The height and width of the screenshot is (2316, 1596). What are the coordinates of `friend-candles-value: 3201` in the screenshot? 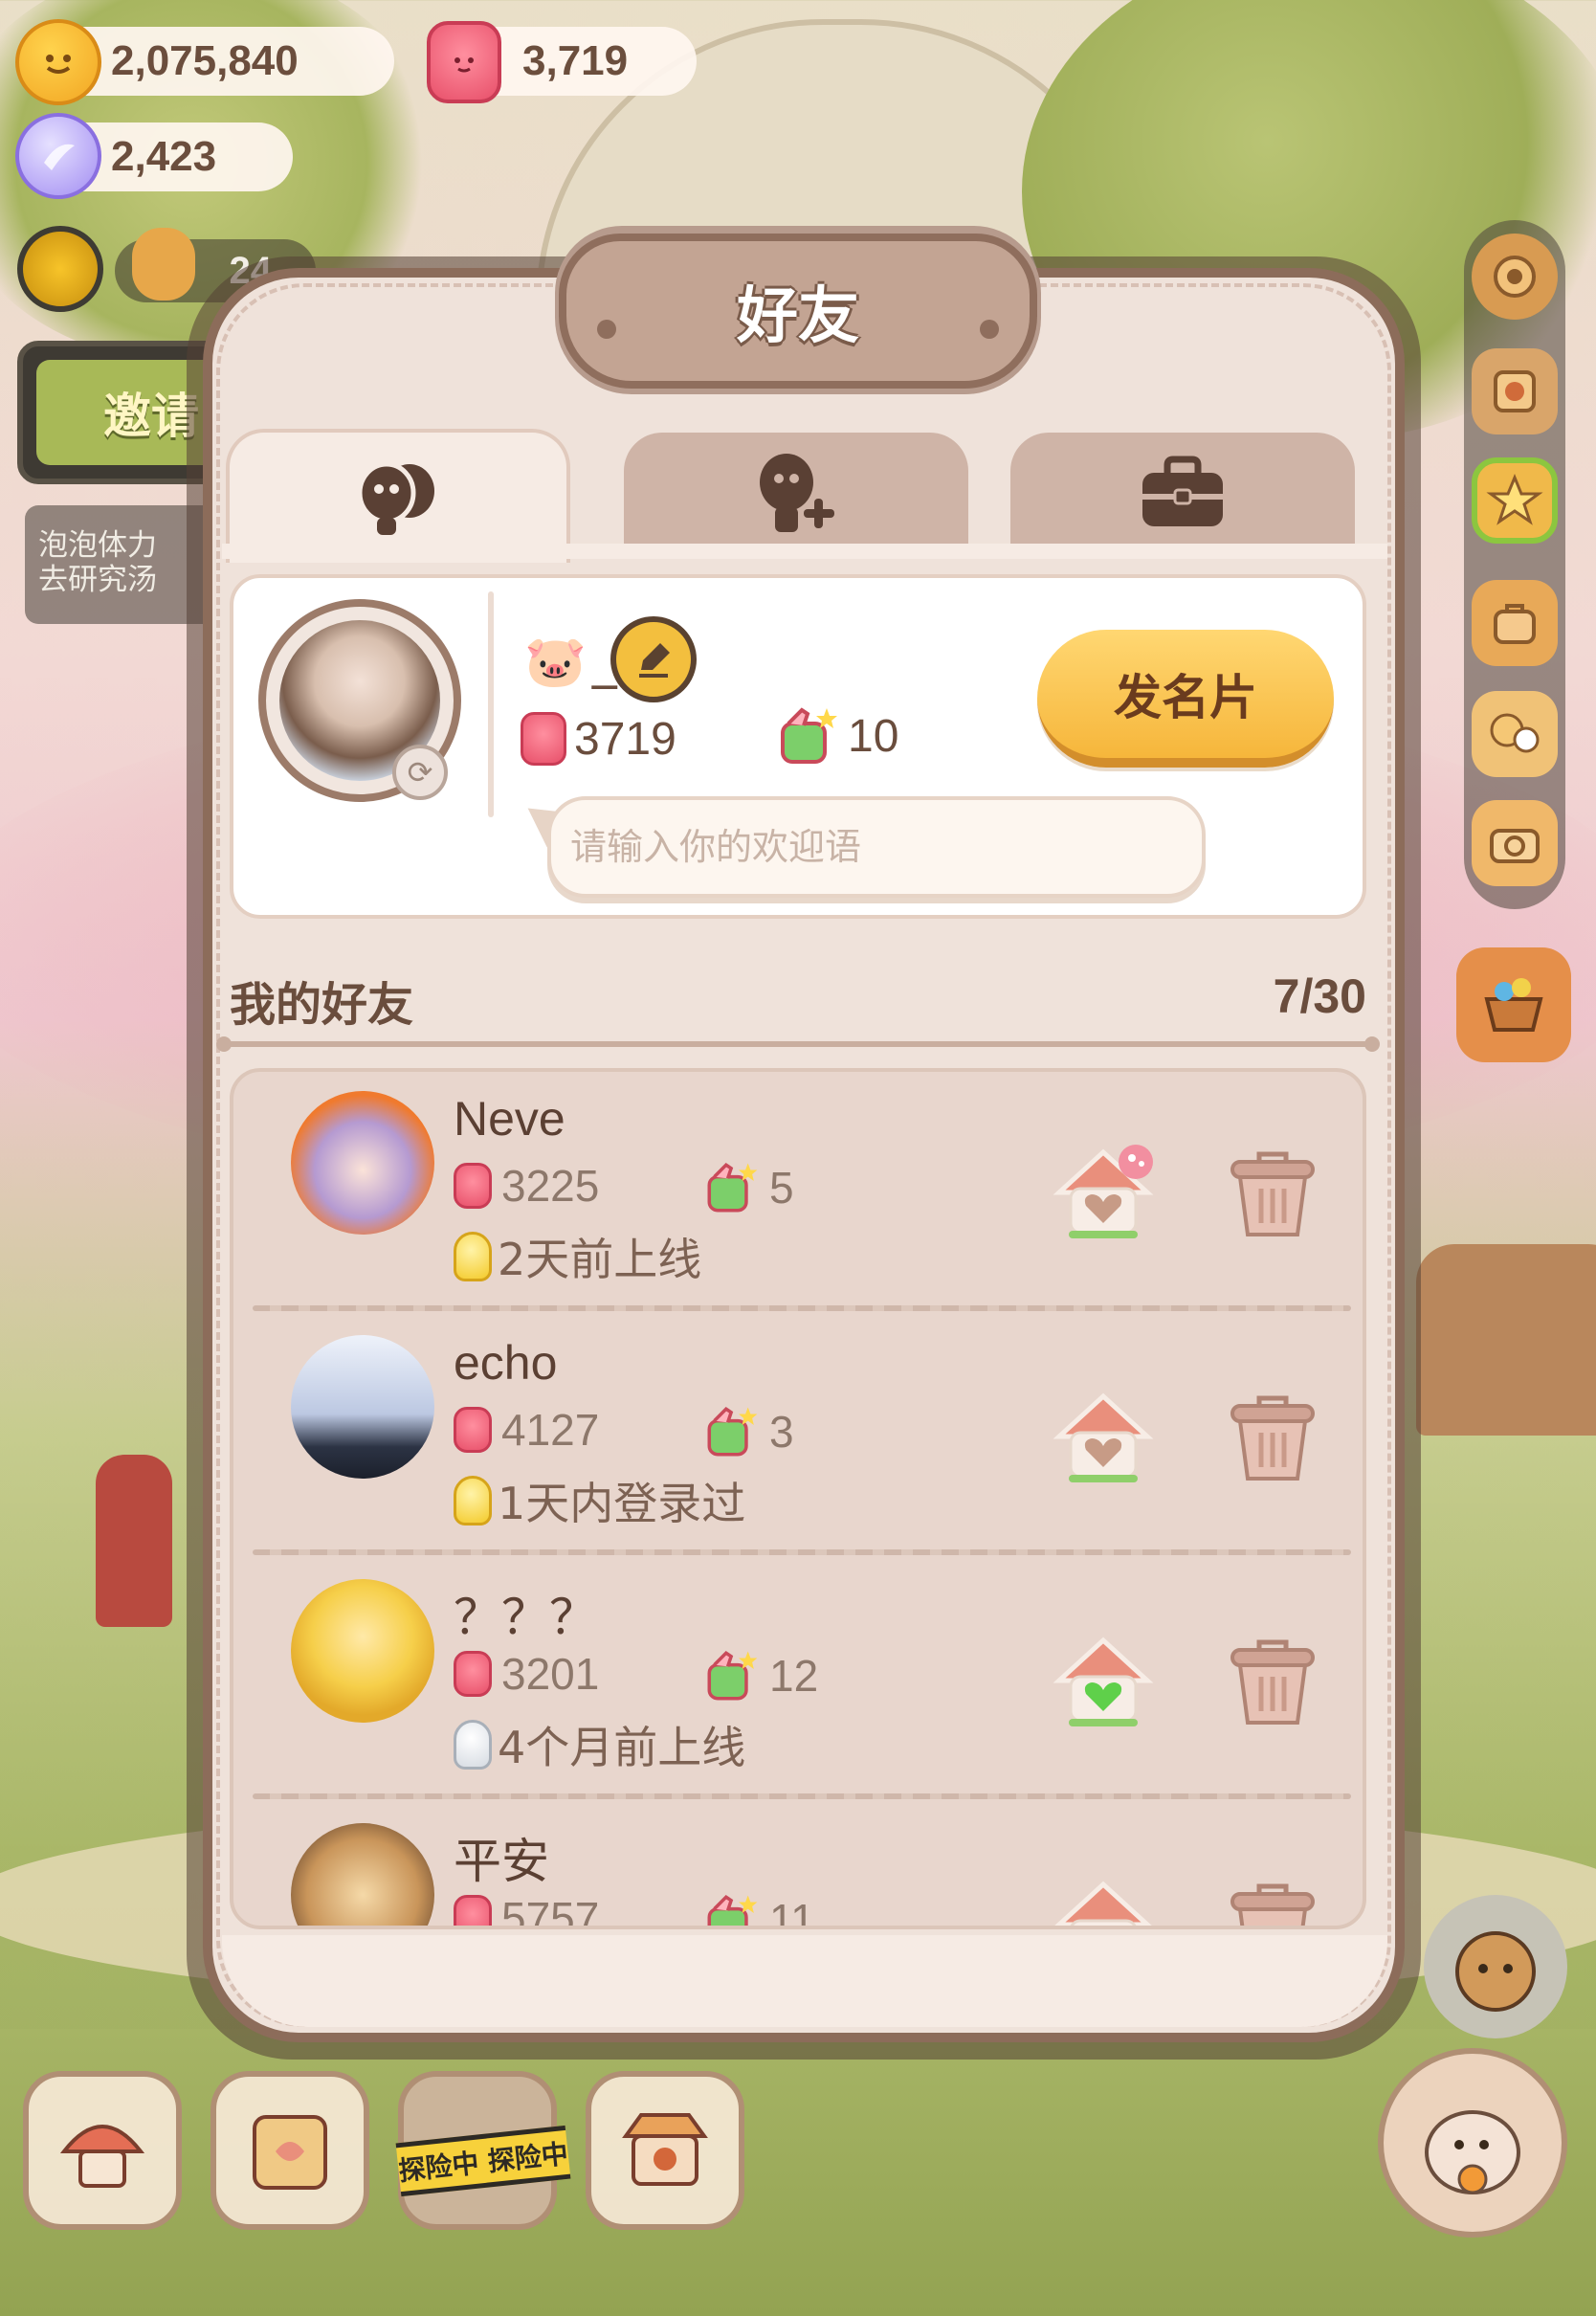 It's located at (550, 1674).